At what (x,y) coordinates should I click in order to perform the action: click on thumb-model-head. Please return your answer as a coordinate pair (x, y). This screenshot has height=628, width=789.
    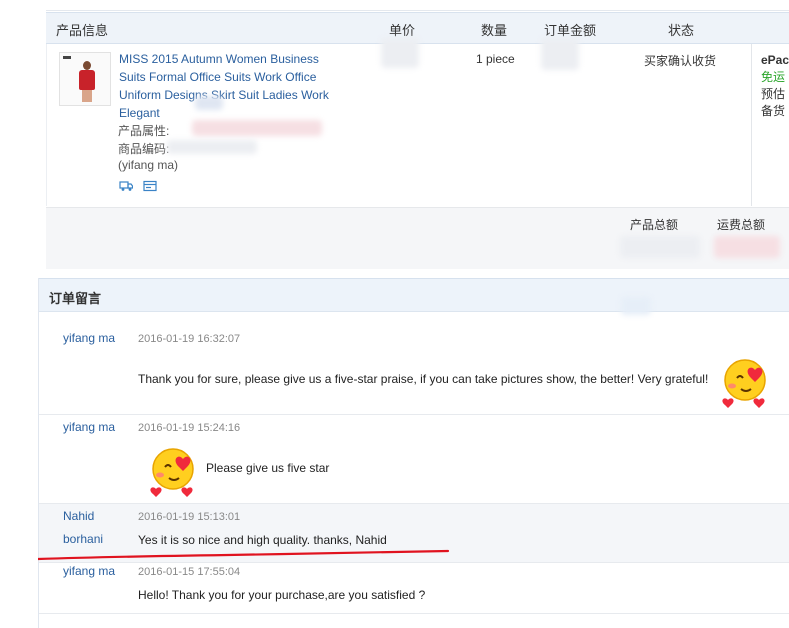
    Looking at the image, I should click on (87, 65).